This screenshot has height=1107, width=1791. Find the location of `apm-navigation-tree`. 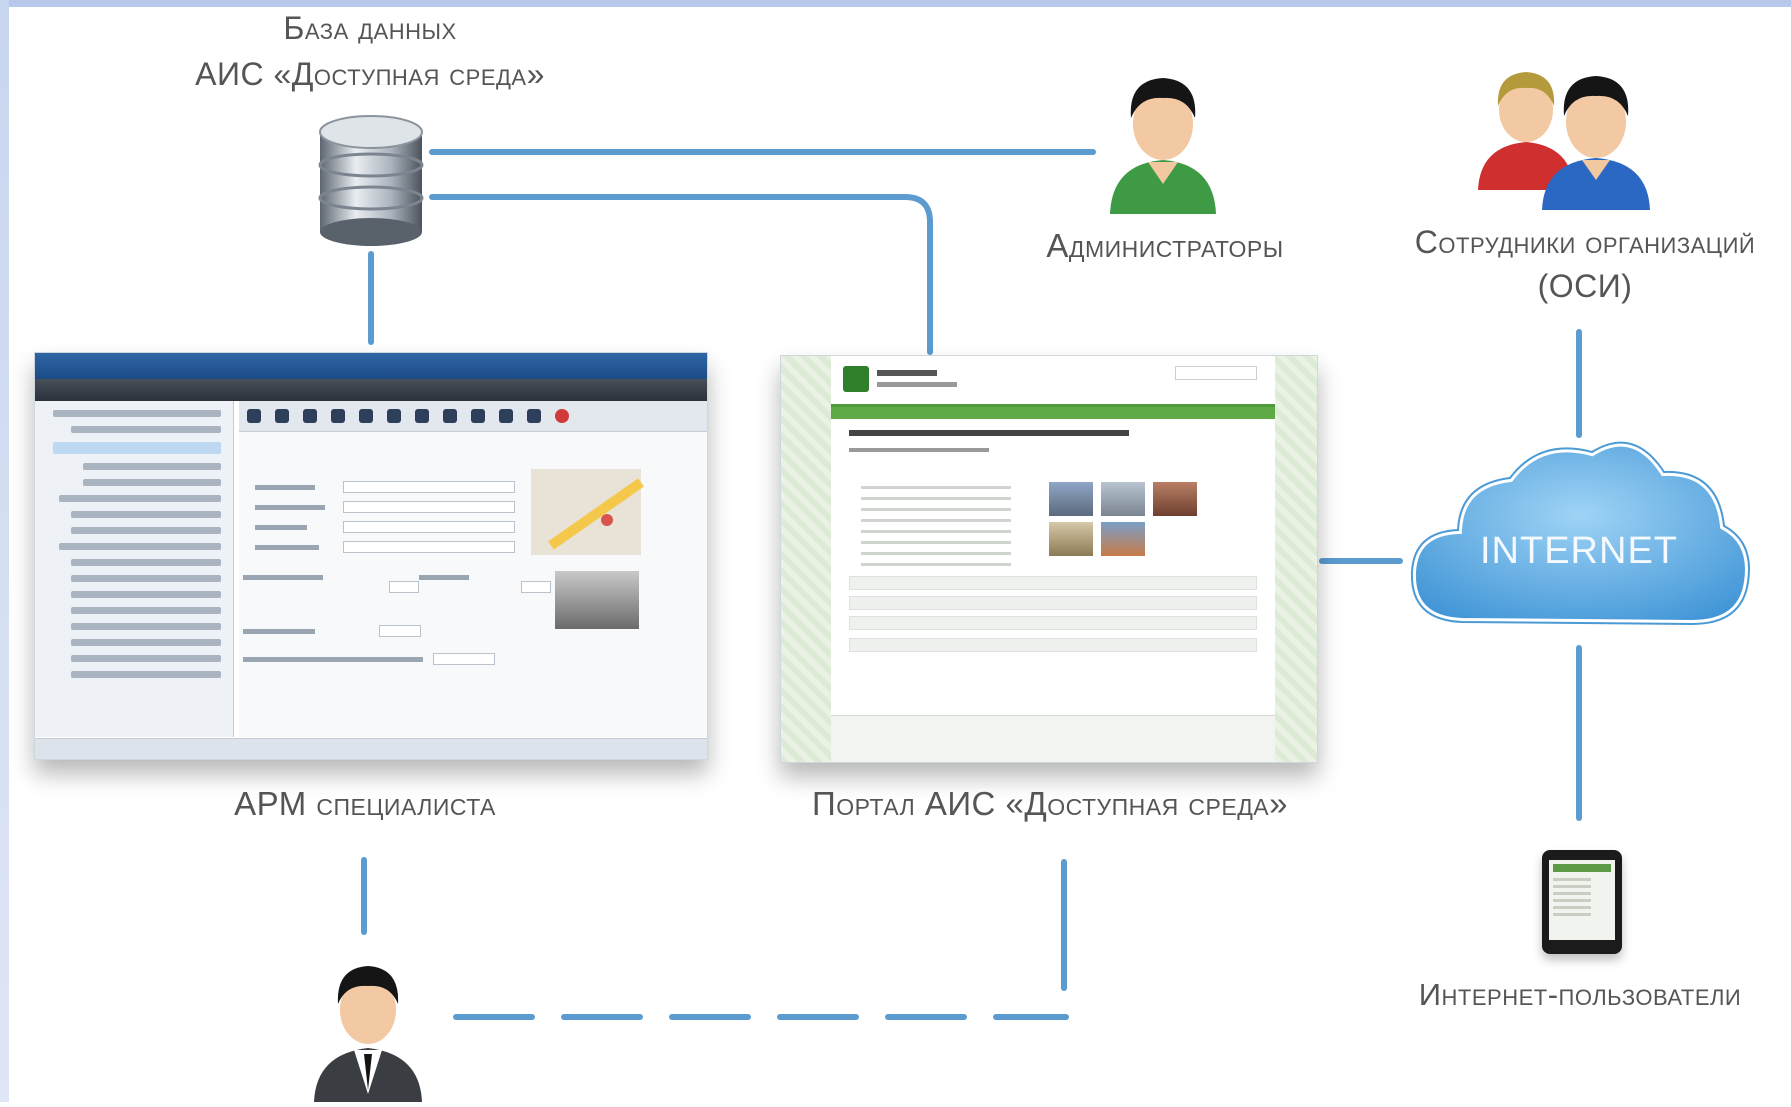

apm-navigation-tree is located at coordinates (134, 569).